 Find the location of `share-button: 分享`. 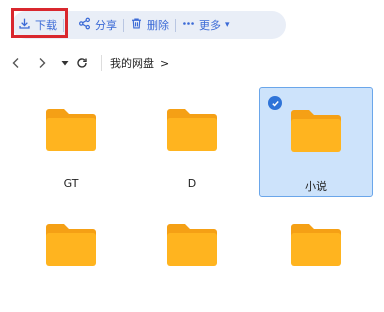

share-button: 分享 is located at coordinates (97, 25).